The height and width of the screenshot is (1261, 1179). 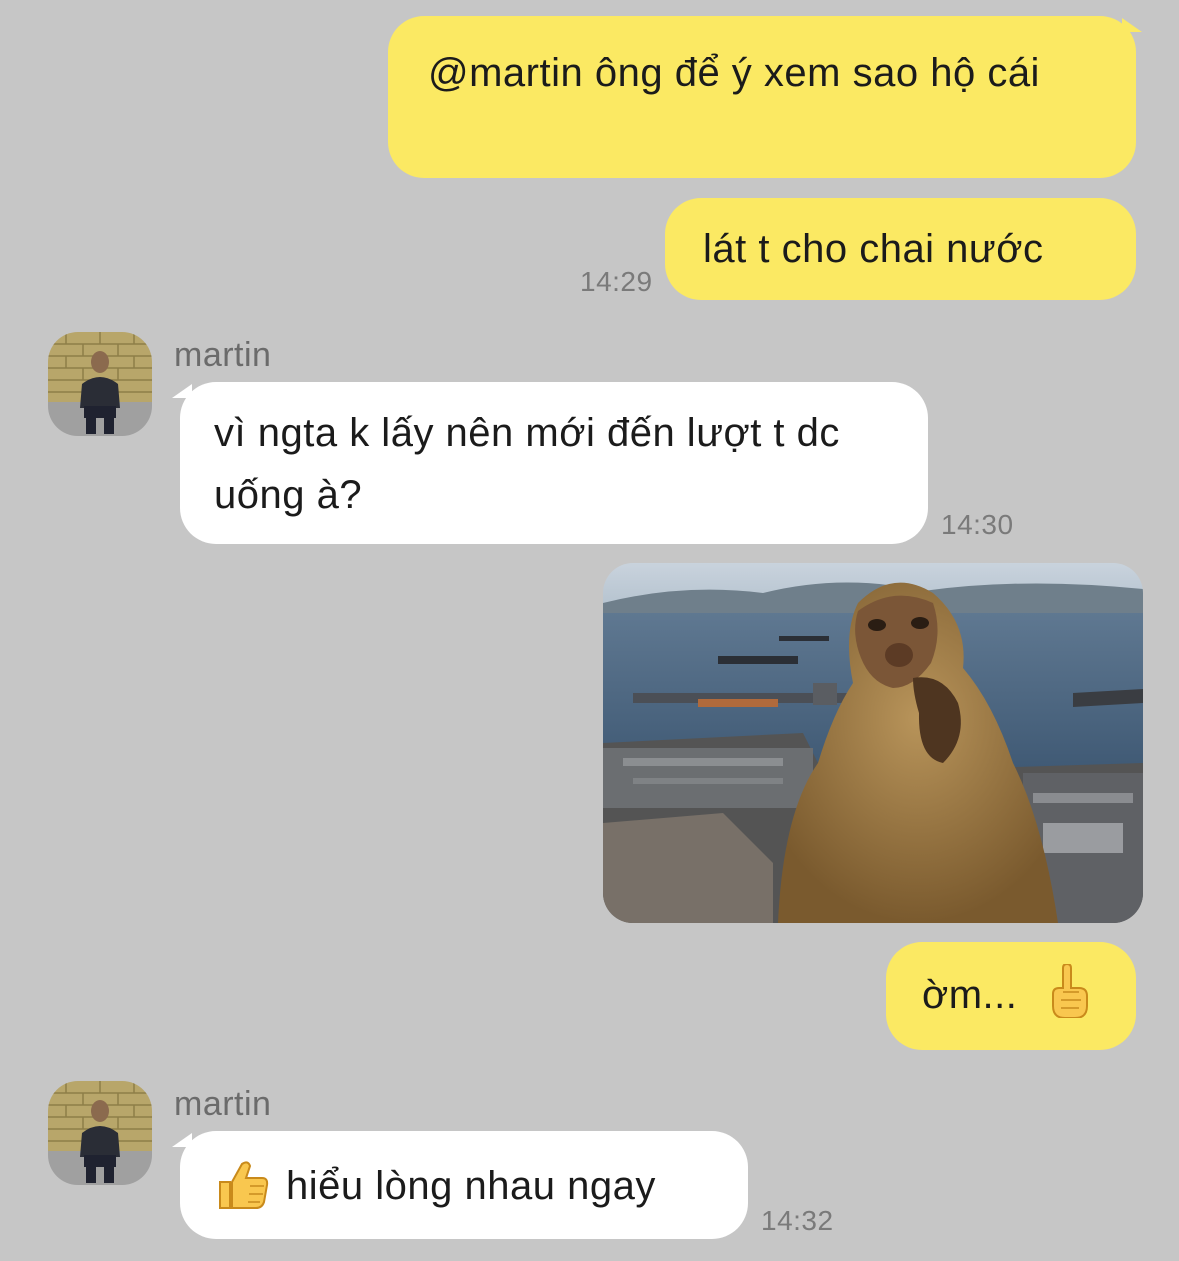 What do you see at coordinates (873, 249) in the screenshot?
I see `message-text: lát t cho chai nước` at bounding box center [873, 249].